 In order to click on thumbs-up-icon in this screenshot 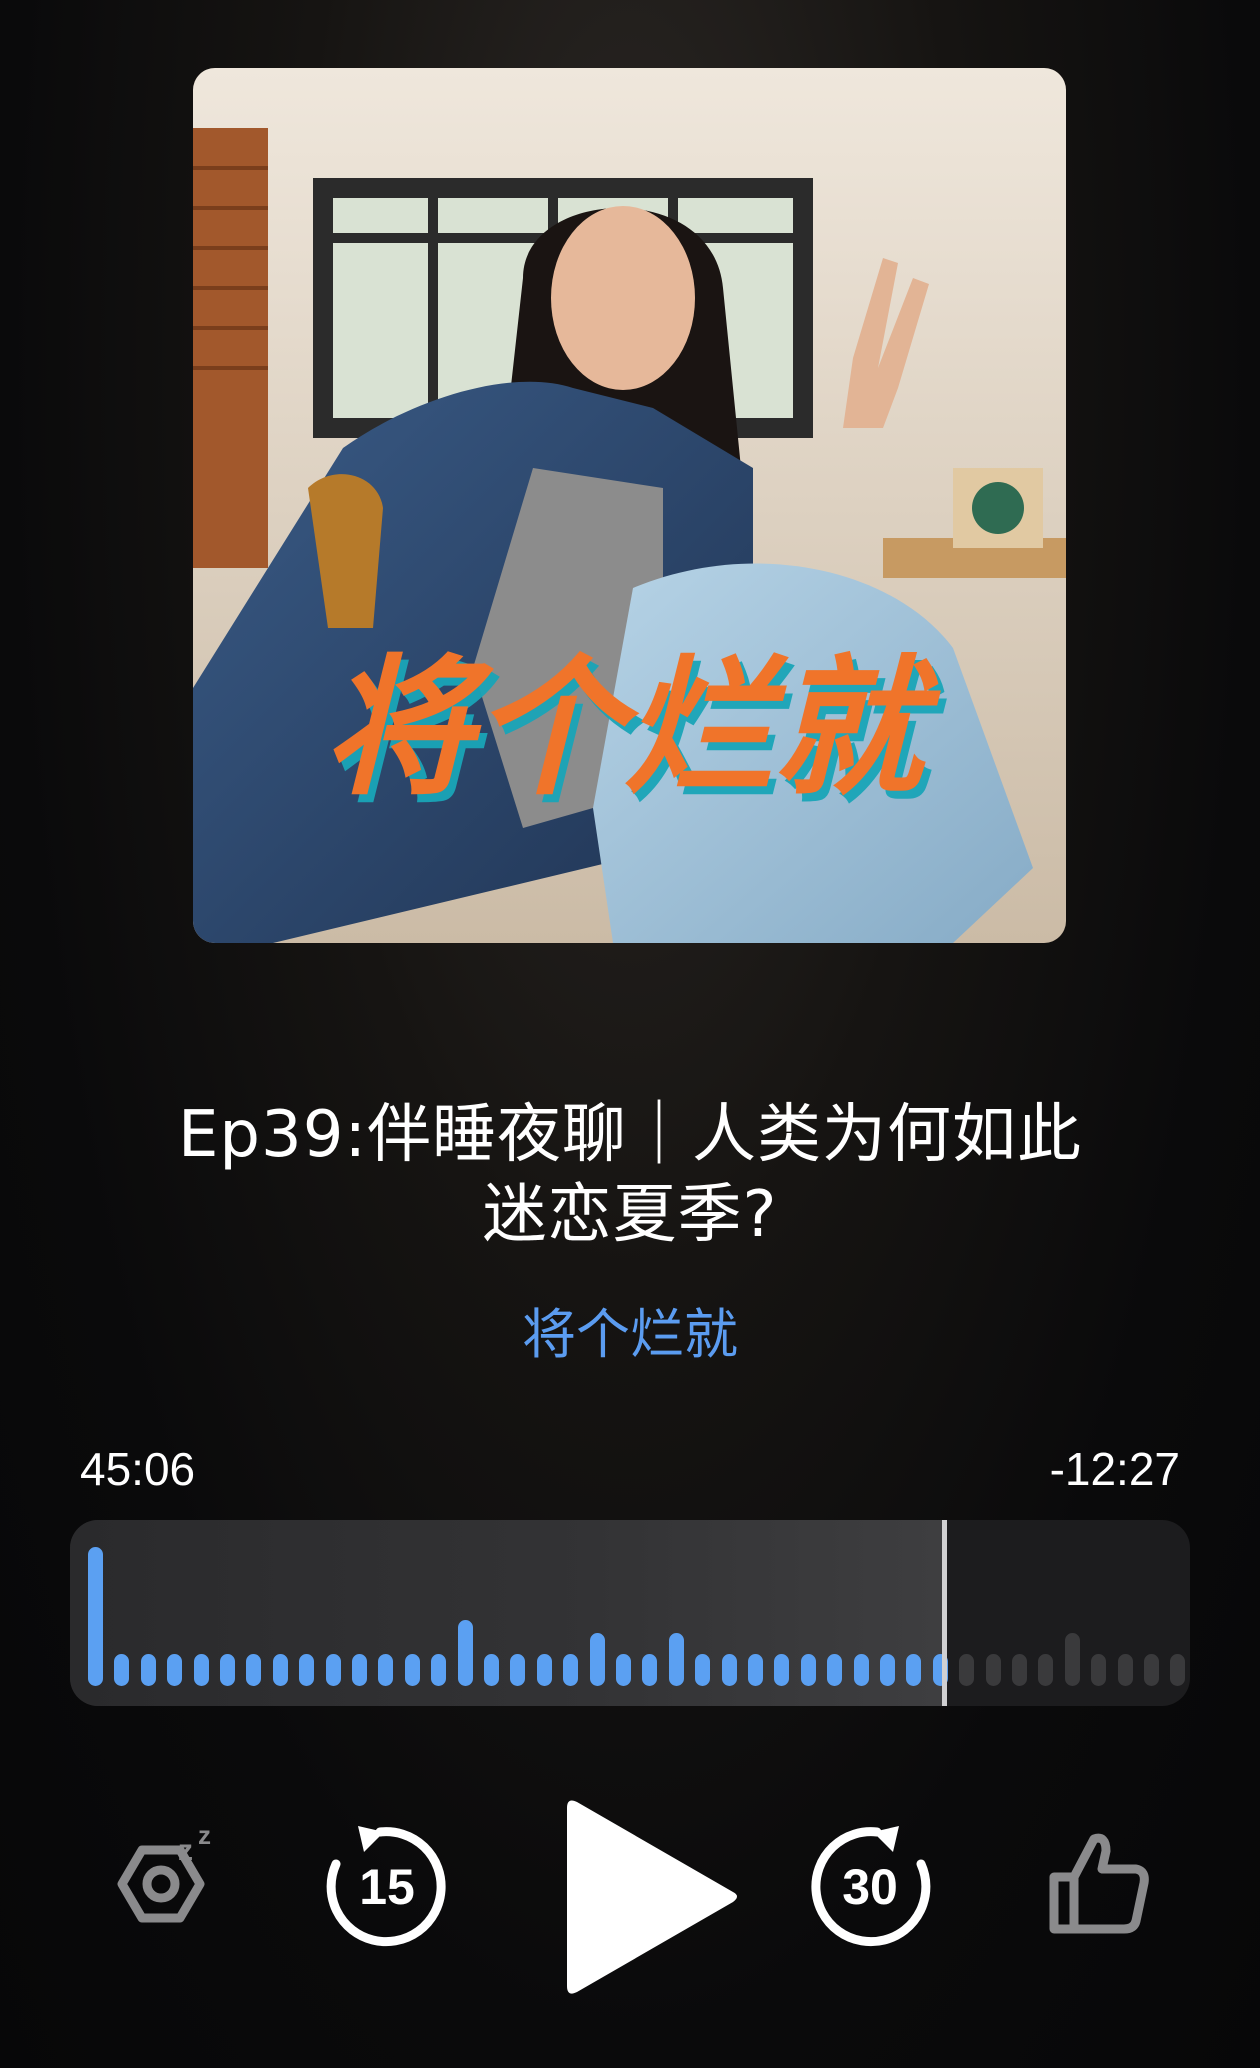, I will do `click(1099, 1883)`.